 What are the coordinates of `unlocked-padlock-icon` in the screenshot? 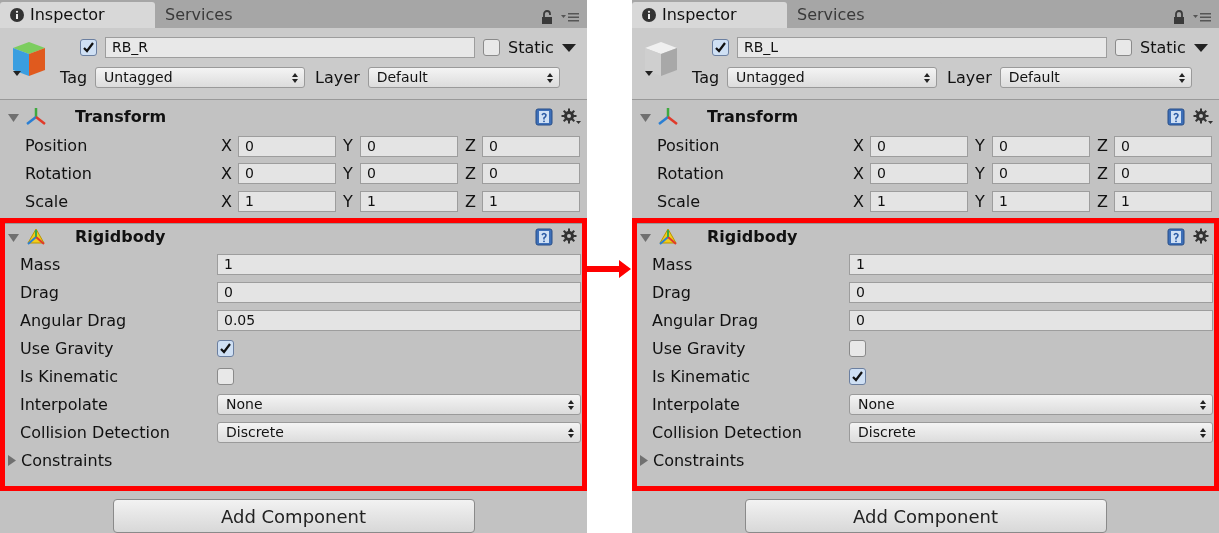 It's located at (547, 16).